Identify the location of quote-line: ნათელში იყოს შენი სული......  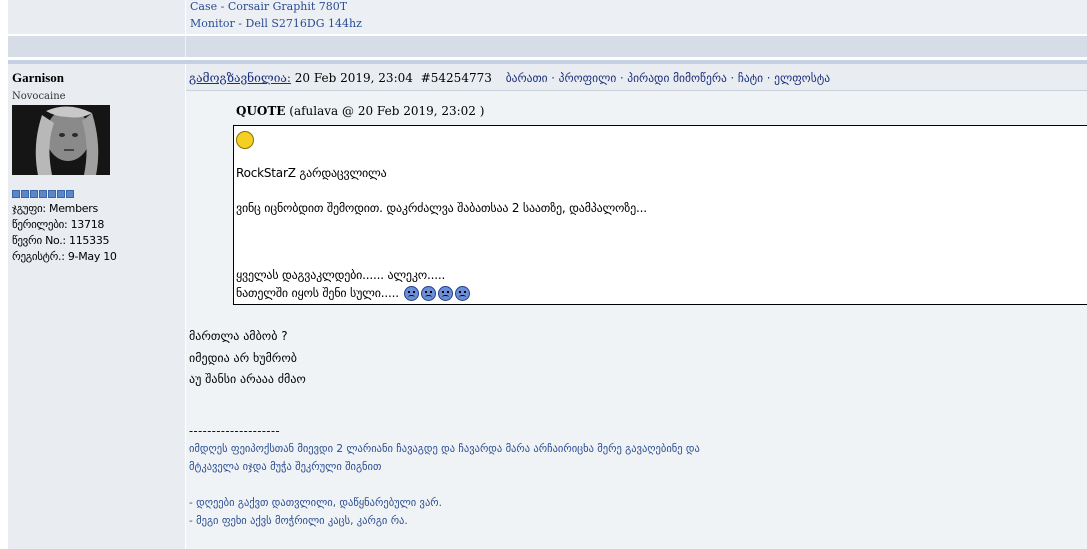
(317, 293).